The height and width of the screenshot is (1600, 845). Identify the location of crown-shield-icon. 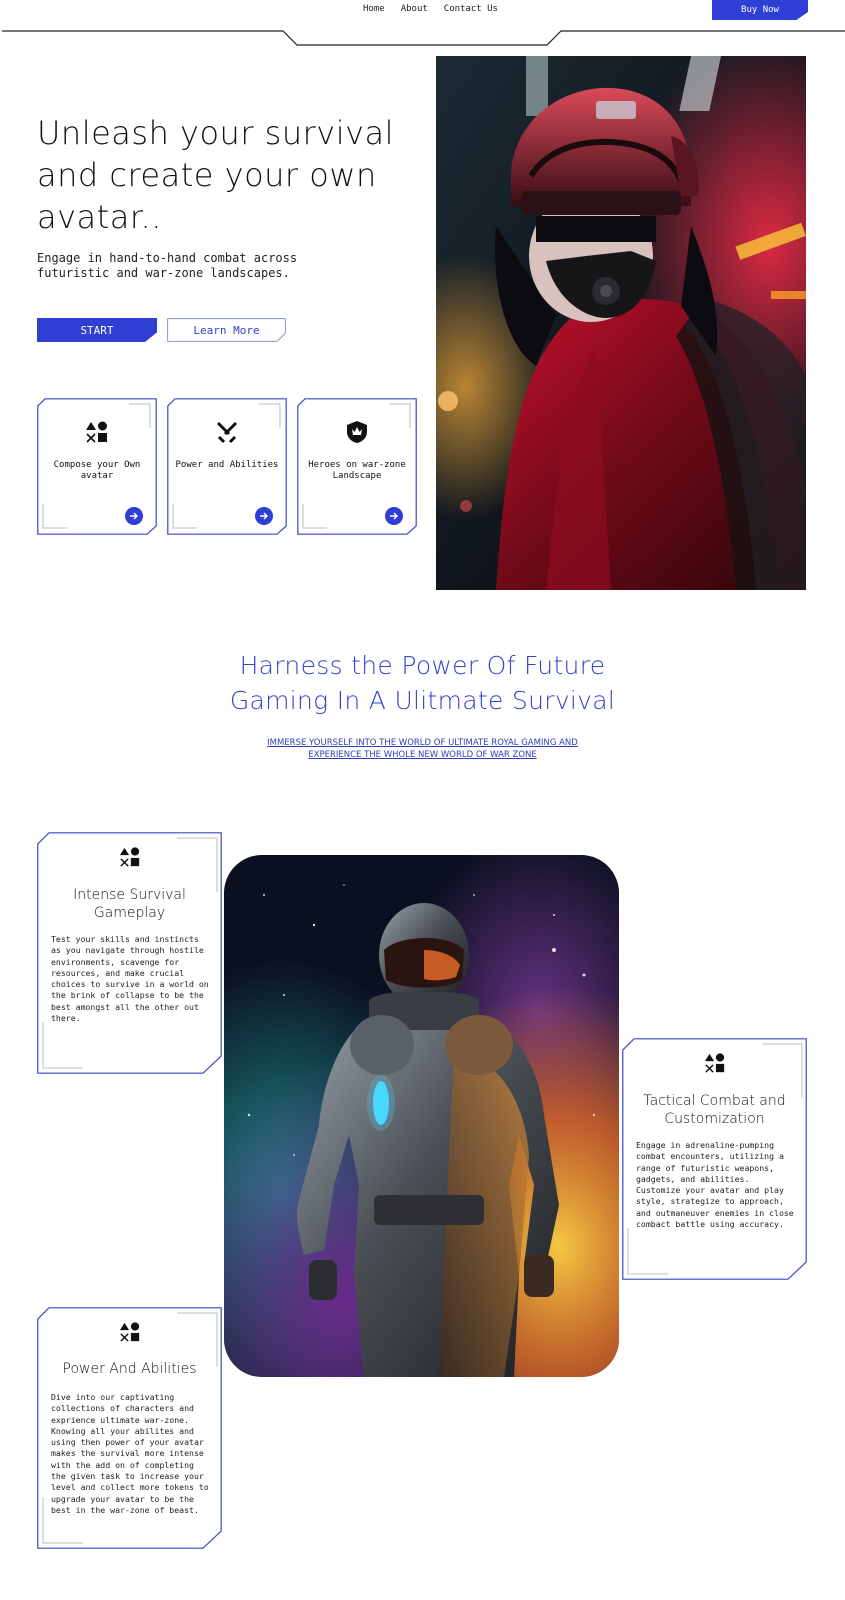
(357, 432).